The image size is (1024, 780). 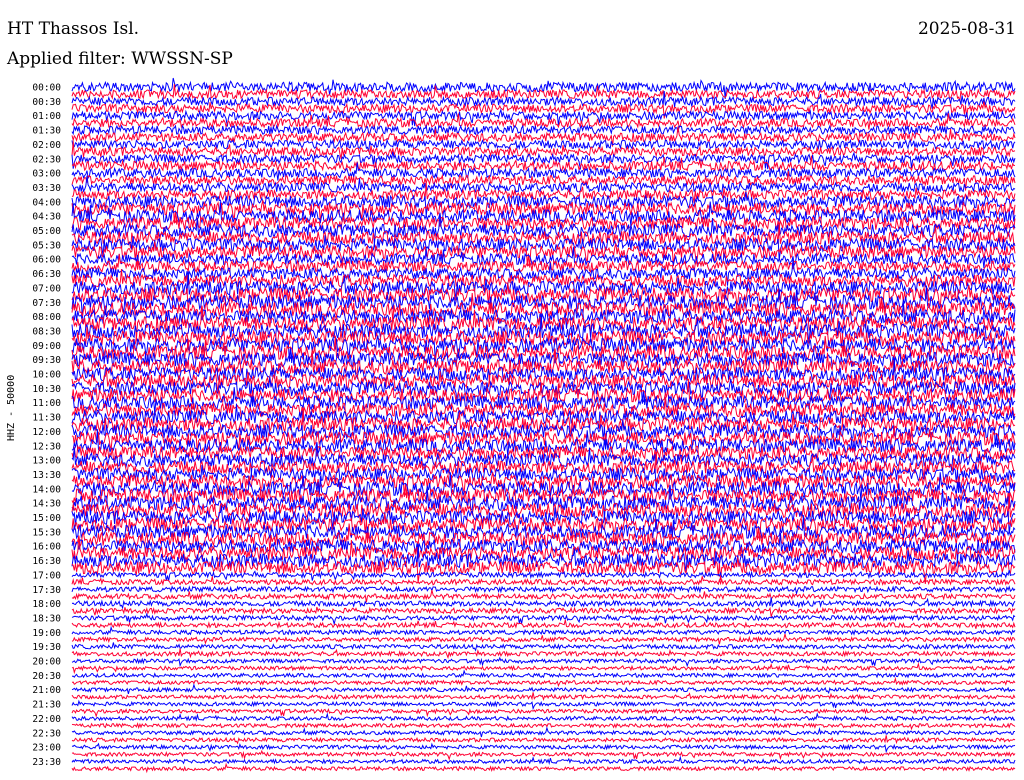 What do you see at coordinates (46, 418) in the screenshot?
I see `hour-label: 11:30` at bounding box center [46, 418].